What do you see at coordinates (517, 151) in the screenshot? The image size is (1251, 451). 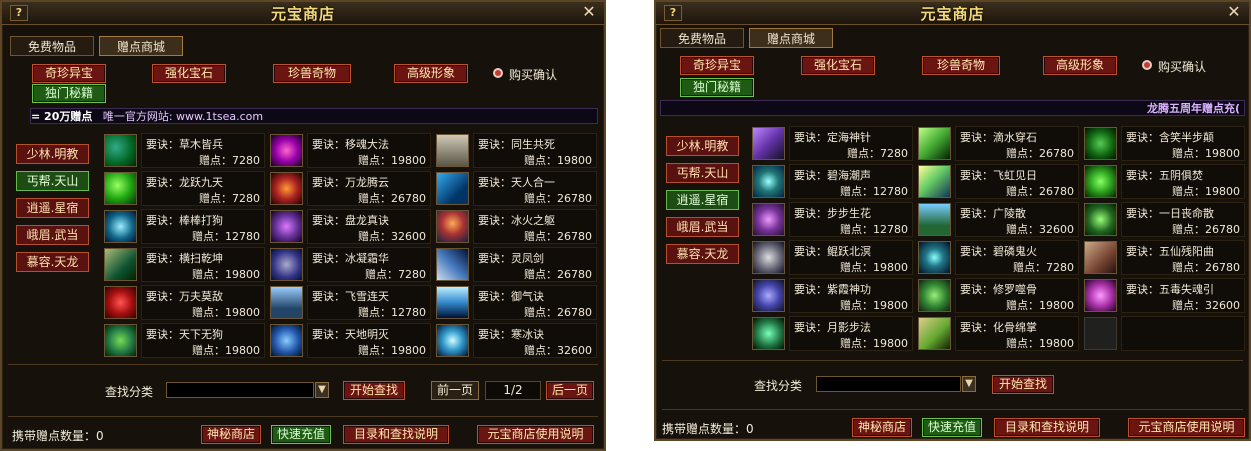 I see `item-slot: 要诀：同生共死 赠点：19800` at bounding box center [517, 151].